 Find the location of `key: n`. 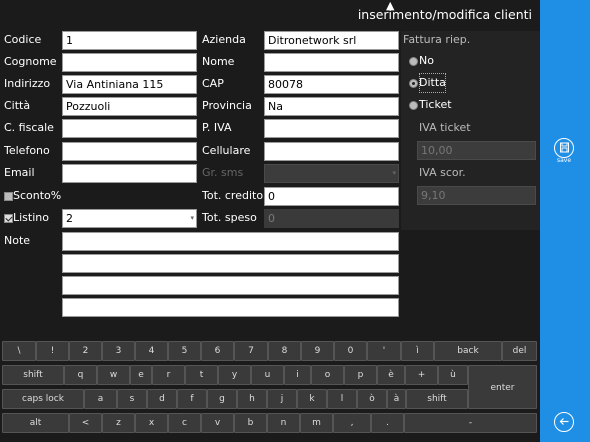

key: n is located at coordinates (283, 423).